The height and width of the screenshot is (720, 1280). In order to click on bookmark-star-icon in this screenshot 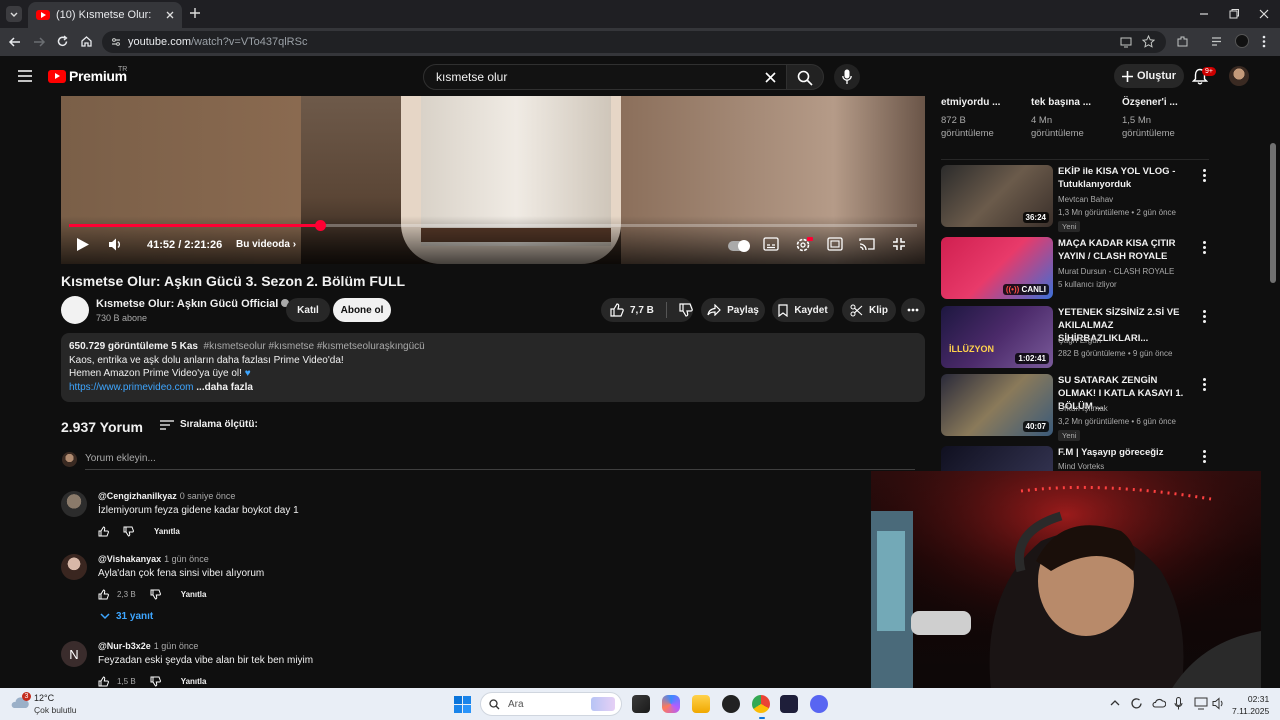, I will do `click(1148, 41)`.